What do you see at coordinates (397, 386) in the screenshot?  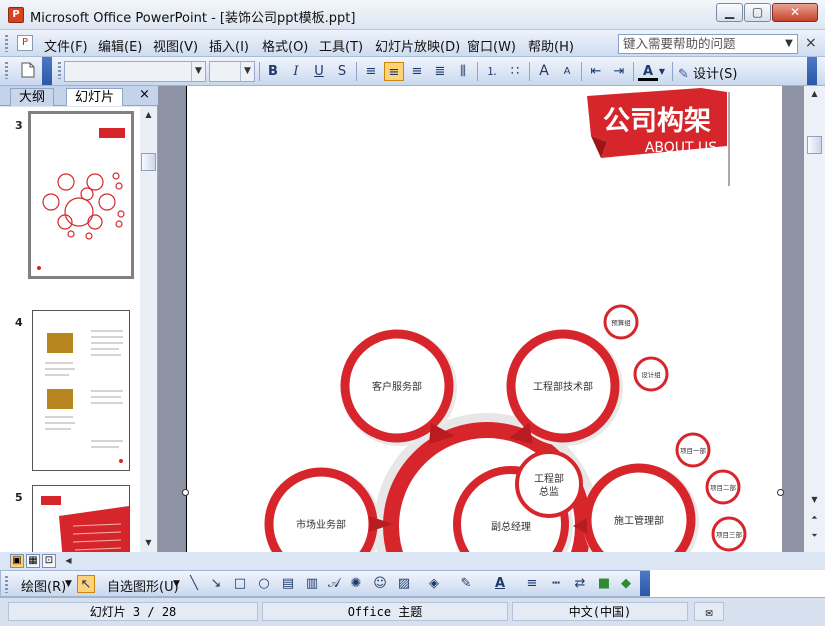 I see `node-label-customer-service: 客户服务部` at bounding box center [397, 386].